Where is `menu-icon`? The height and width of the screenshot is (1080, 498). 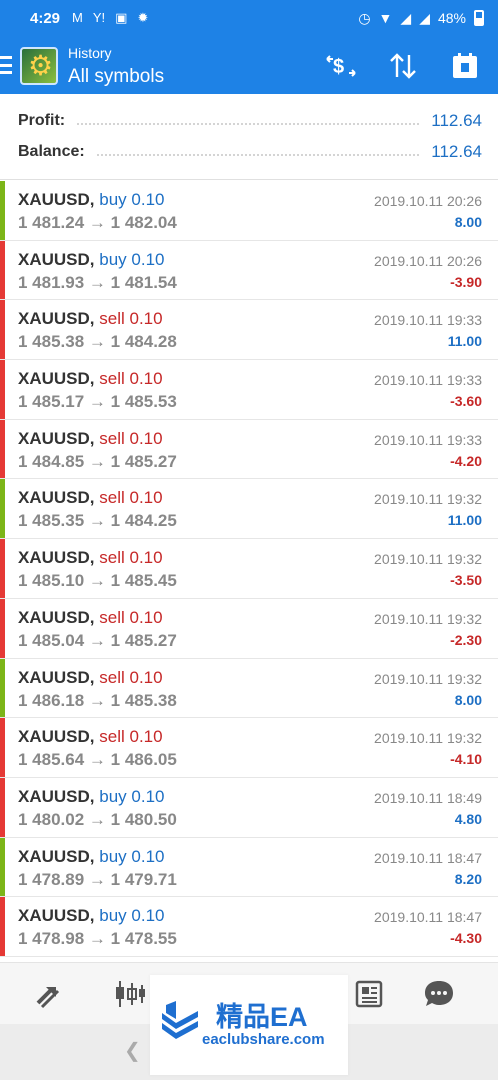
menu-icon is located at coordinates (6, 65).